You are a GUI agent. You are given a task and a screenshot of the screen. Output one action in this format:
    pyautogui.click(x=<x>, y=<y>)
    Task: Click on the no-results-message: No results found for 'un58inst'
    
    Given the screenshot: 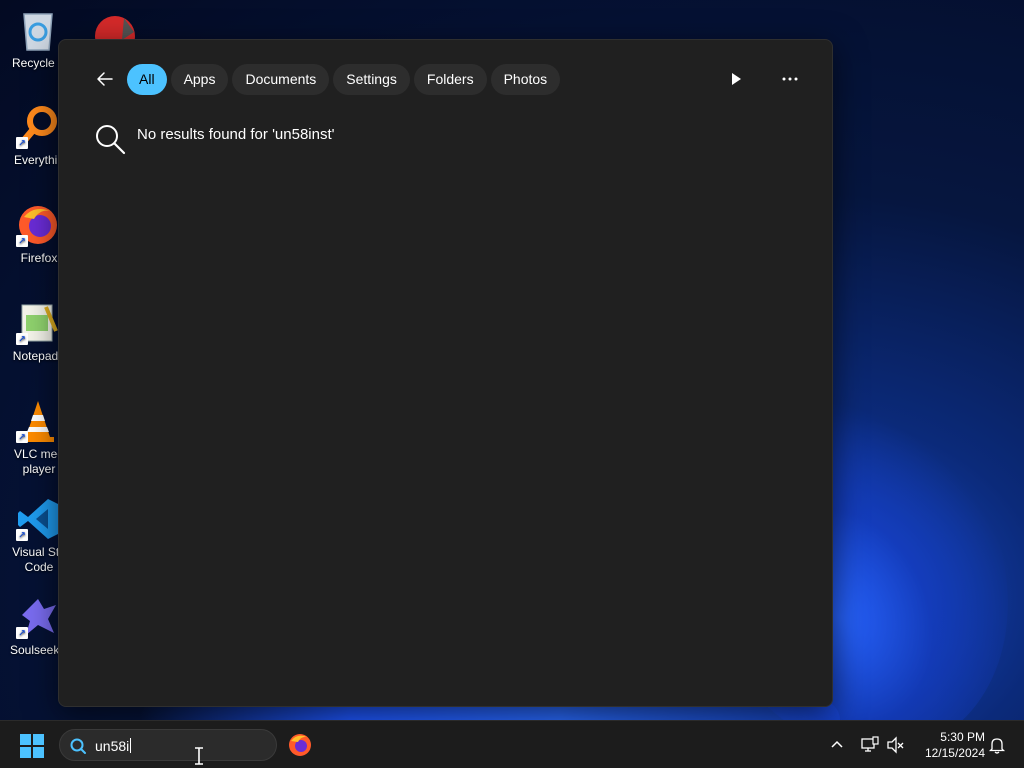 What is the action you would take?
    pyautogui.click(x=214, y=139)
    